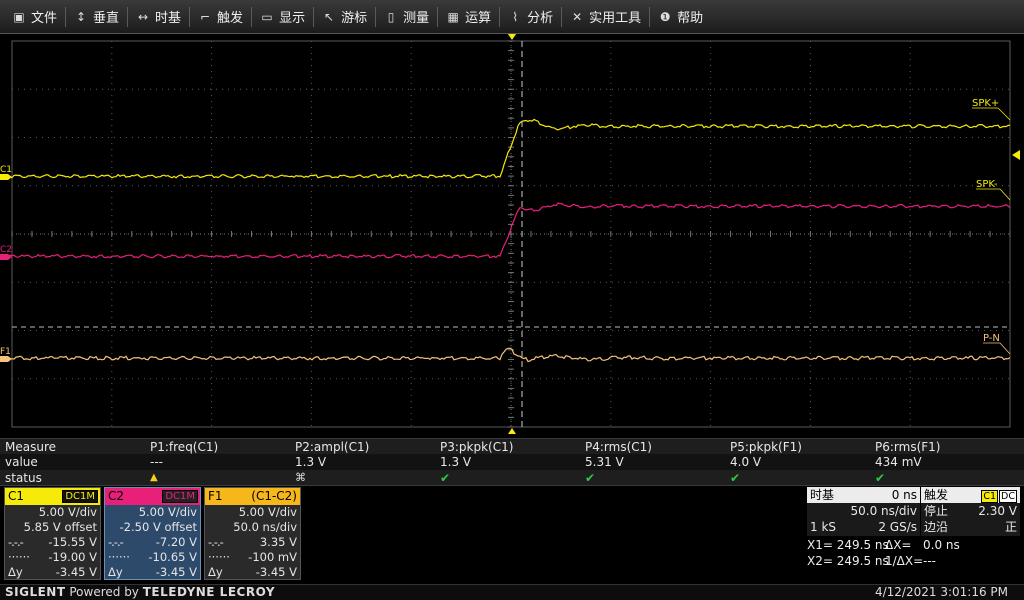 The height and width of the screenshot is (600, 1024). What do you see at coordinates (618, 447) in the screenshot?
I see `measure-p4-header: P4:rms(C1)` at bounding box center [618, 447].